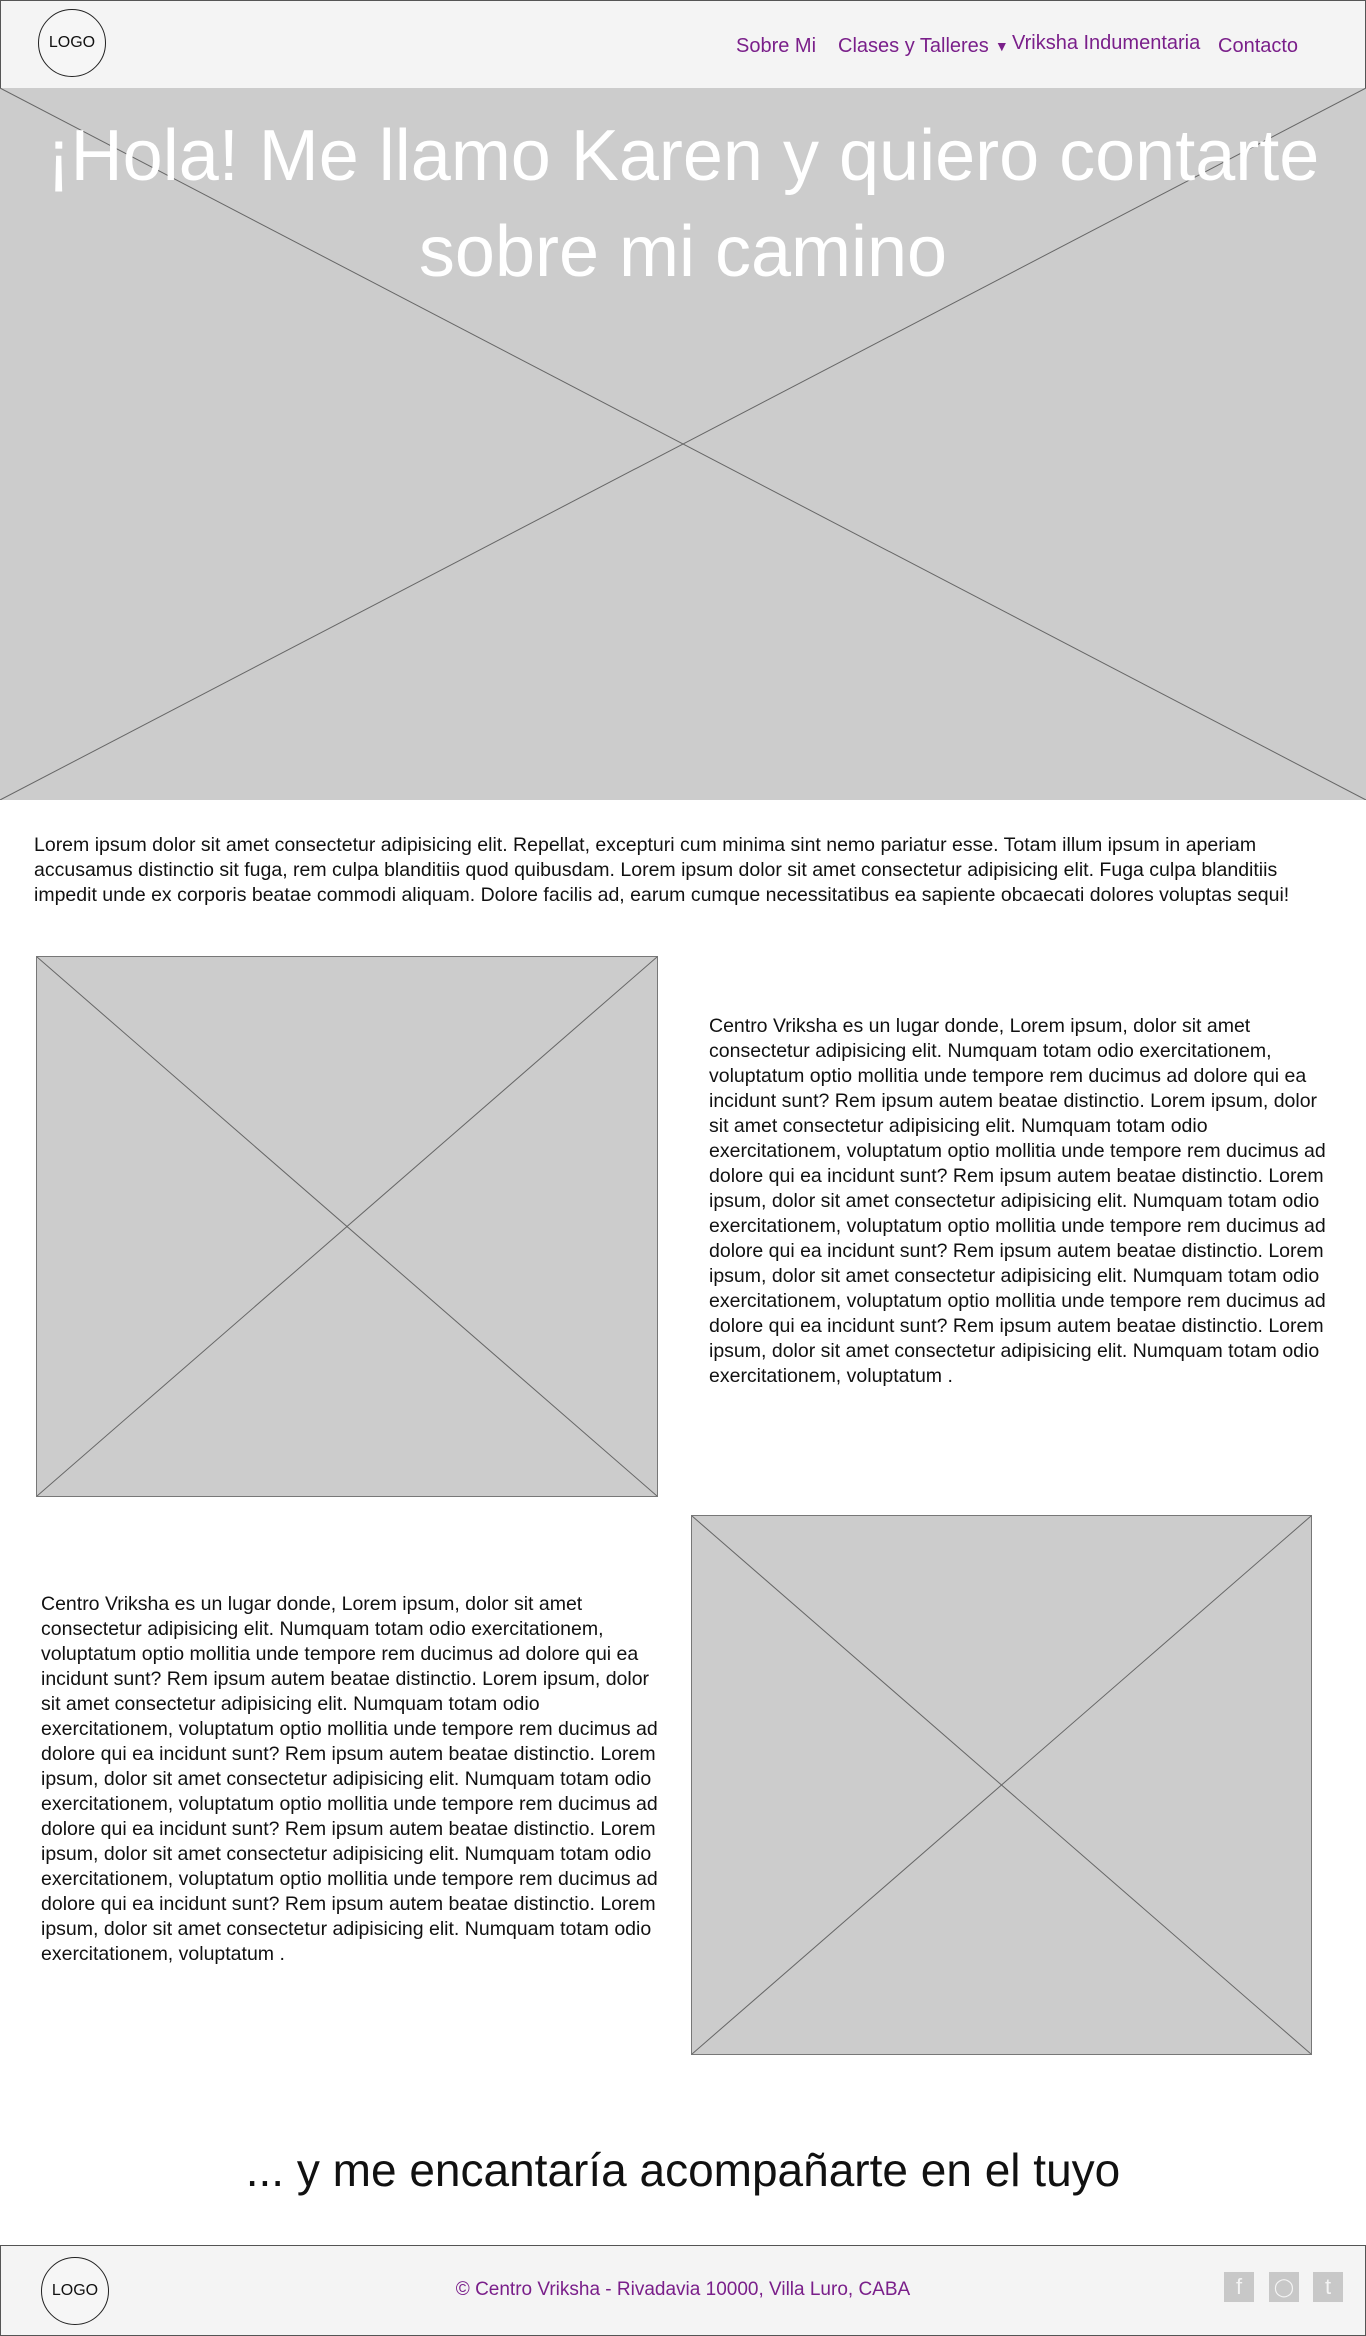 The width and height of the screenshot is (1366, 2336). Describe the element at coordinates (683, 156) in the screenshot. I see `hero-title-line1: ¡Hola! Me llamo Karen y quiero contarte` at that location.